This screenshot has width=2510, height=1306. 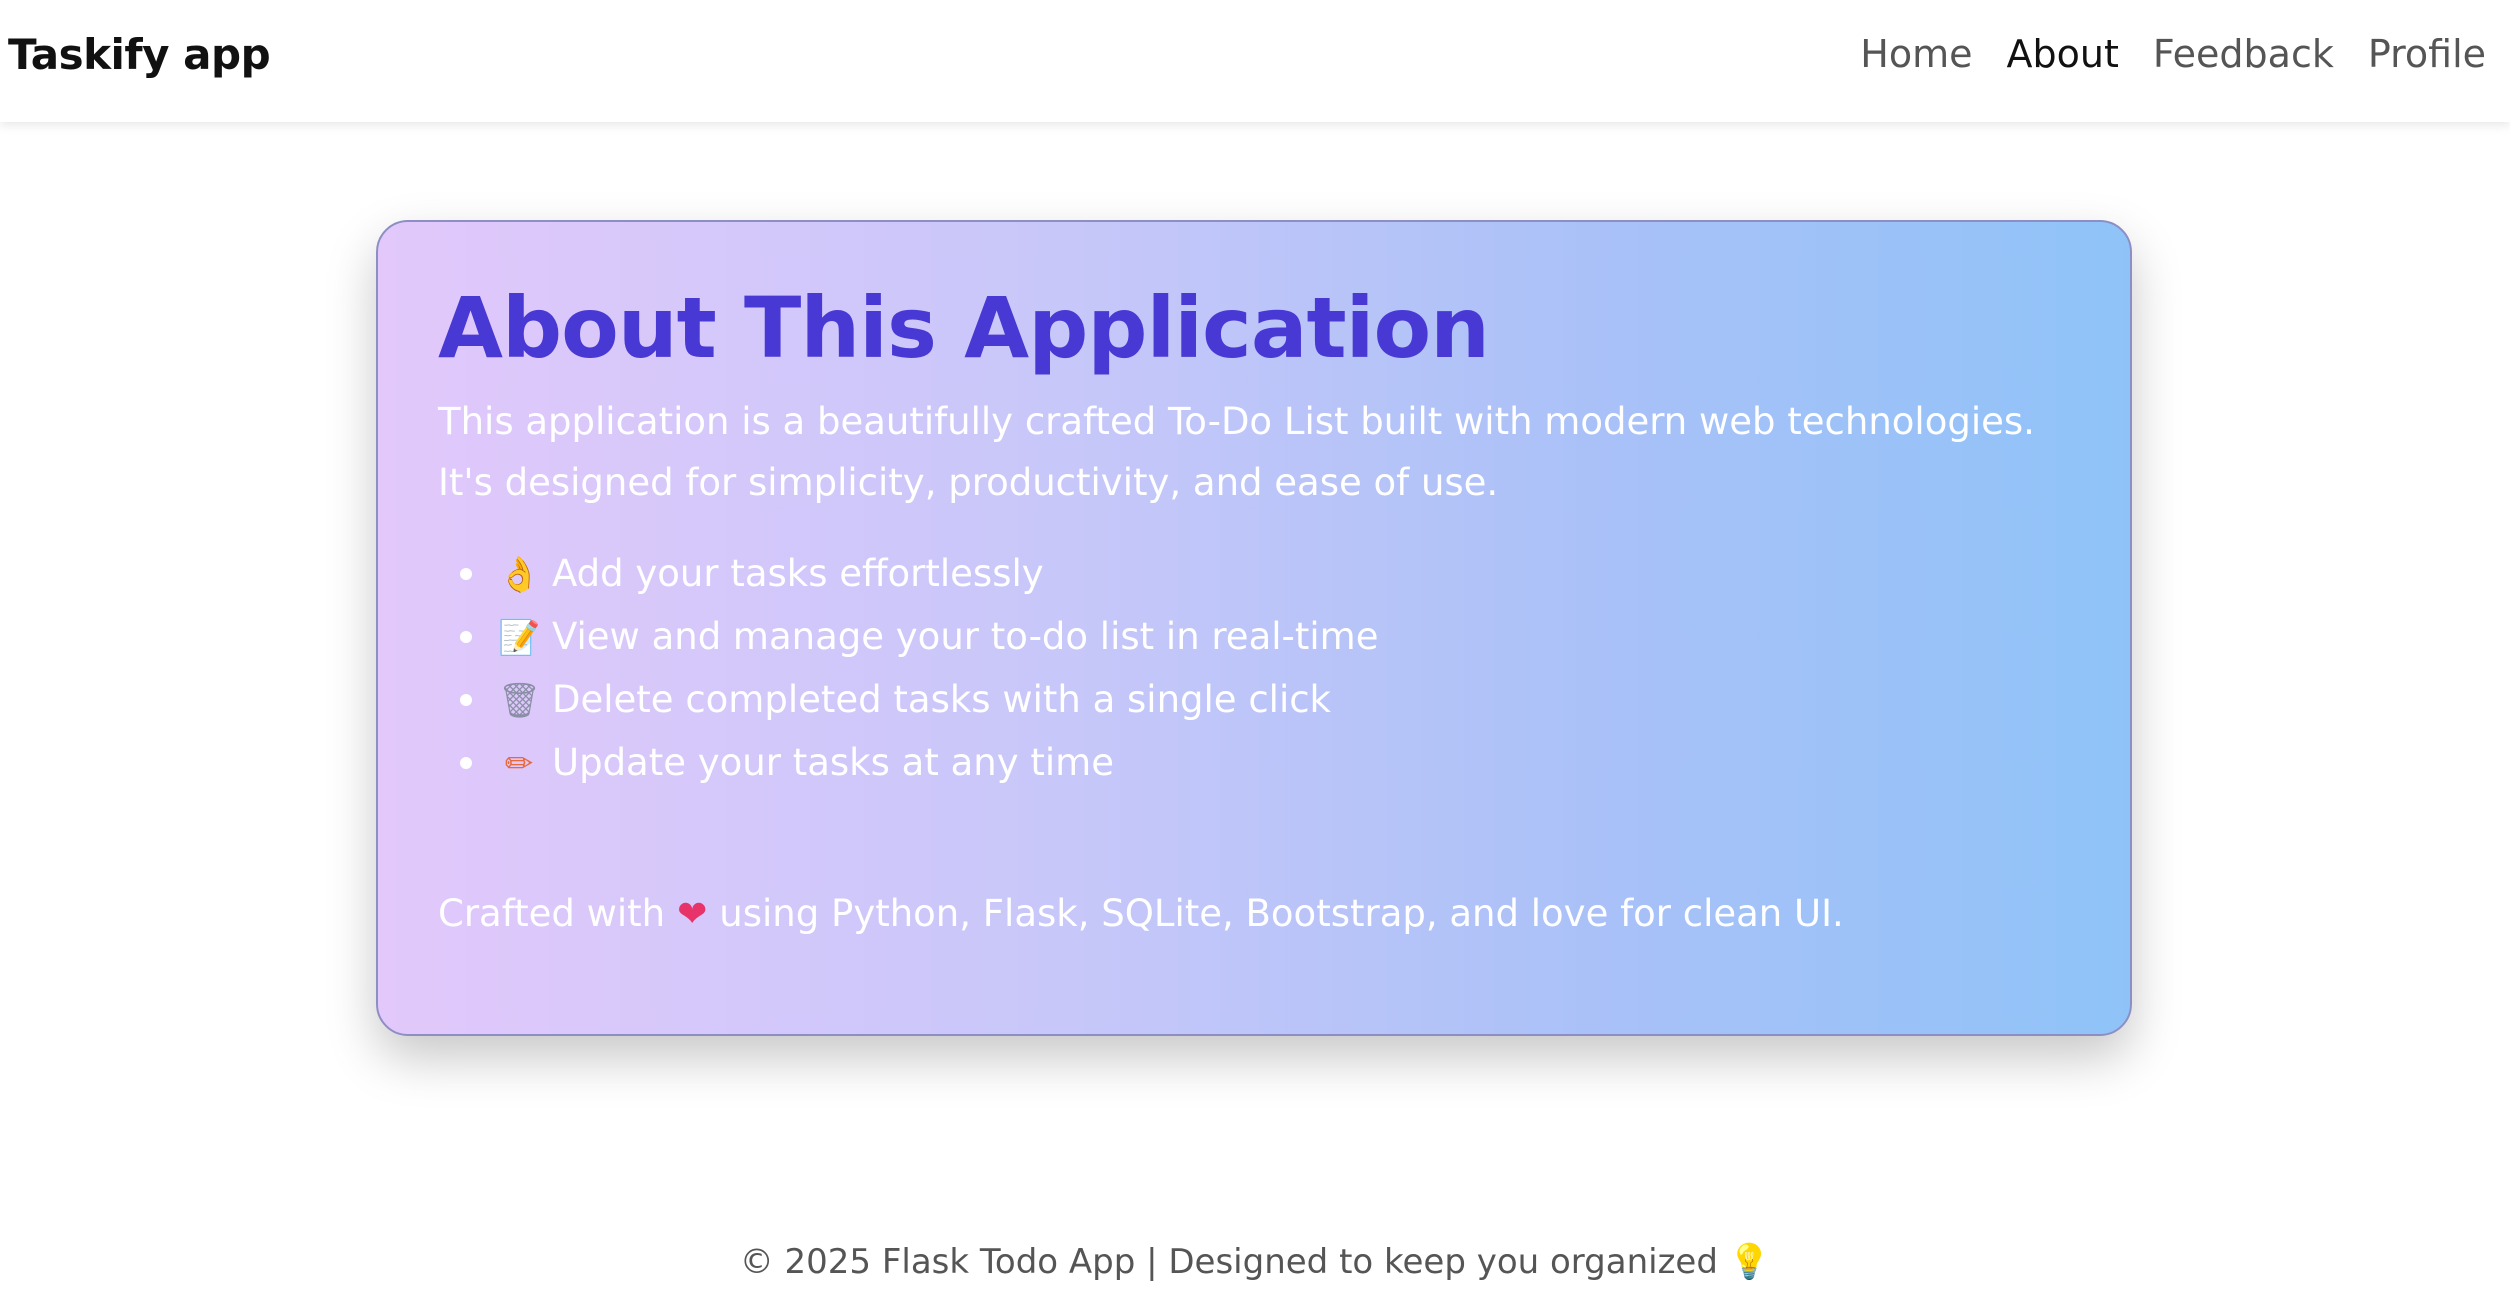 I want to click on navbar: Taskify app Home About Feedback Profile, so click(x=1255, y=61).